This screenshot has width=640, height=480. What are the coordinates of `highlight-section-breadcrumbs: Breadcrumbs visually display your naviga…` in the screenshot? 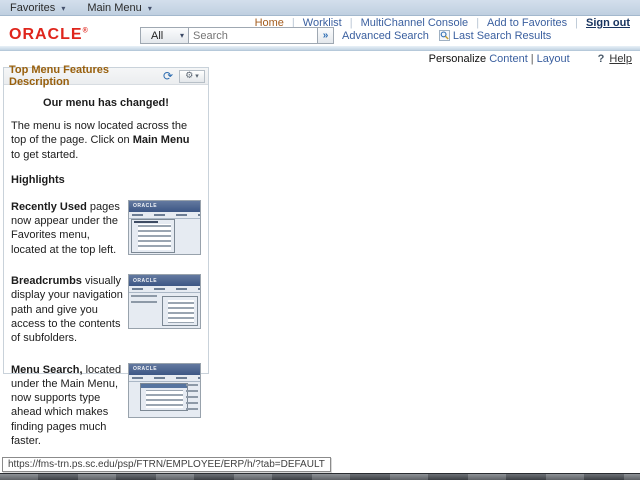 It's located at (106, 309).